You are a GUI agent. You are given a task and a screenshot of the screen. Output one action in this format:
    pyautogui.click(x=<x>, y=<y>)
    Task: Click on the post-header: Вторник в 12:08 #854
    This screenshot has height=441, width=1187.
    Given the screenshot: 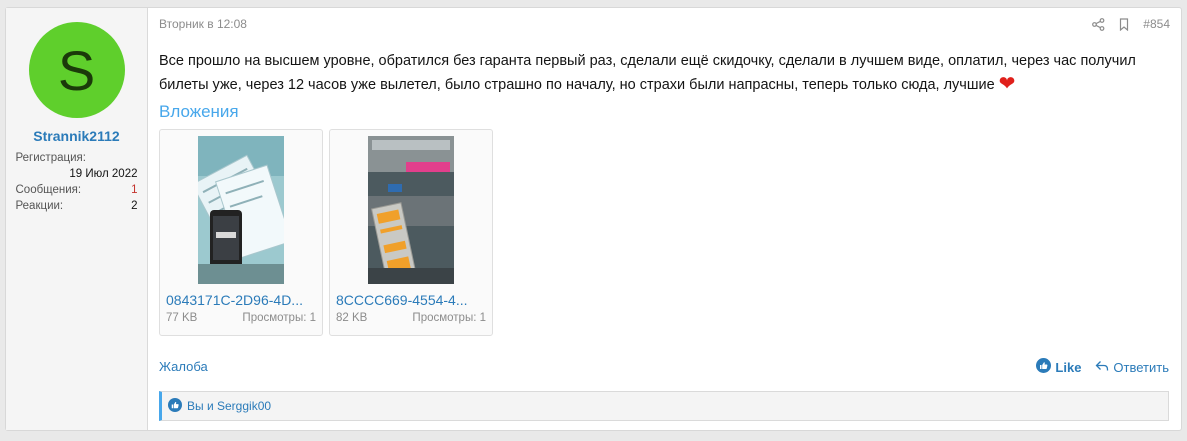 What is the action you would take?
    pyautogui.click(x=664, y=24)
    